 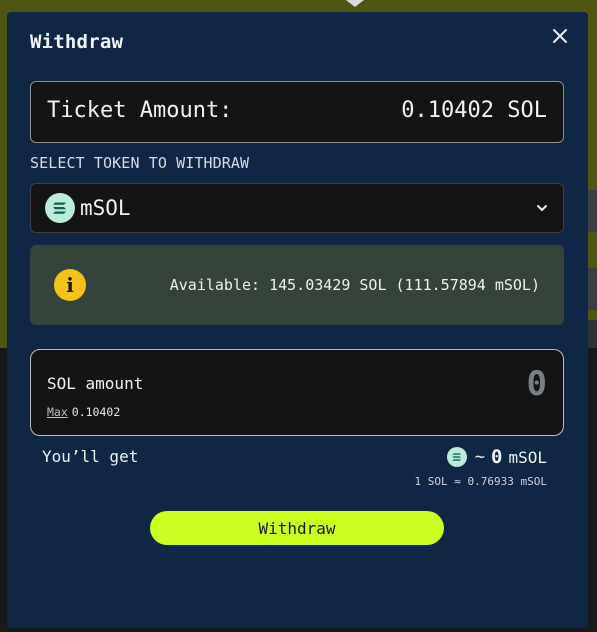 I want to click on selected-token-name: mSOL, so click(x=105, y=208).